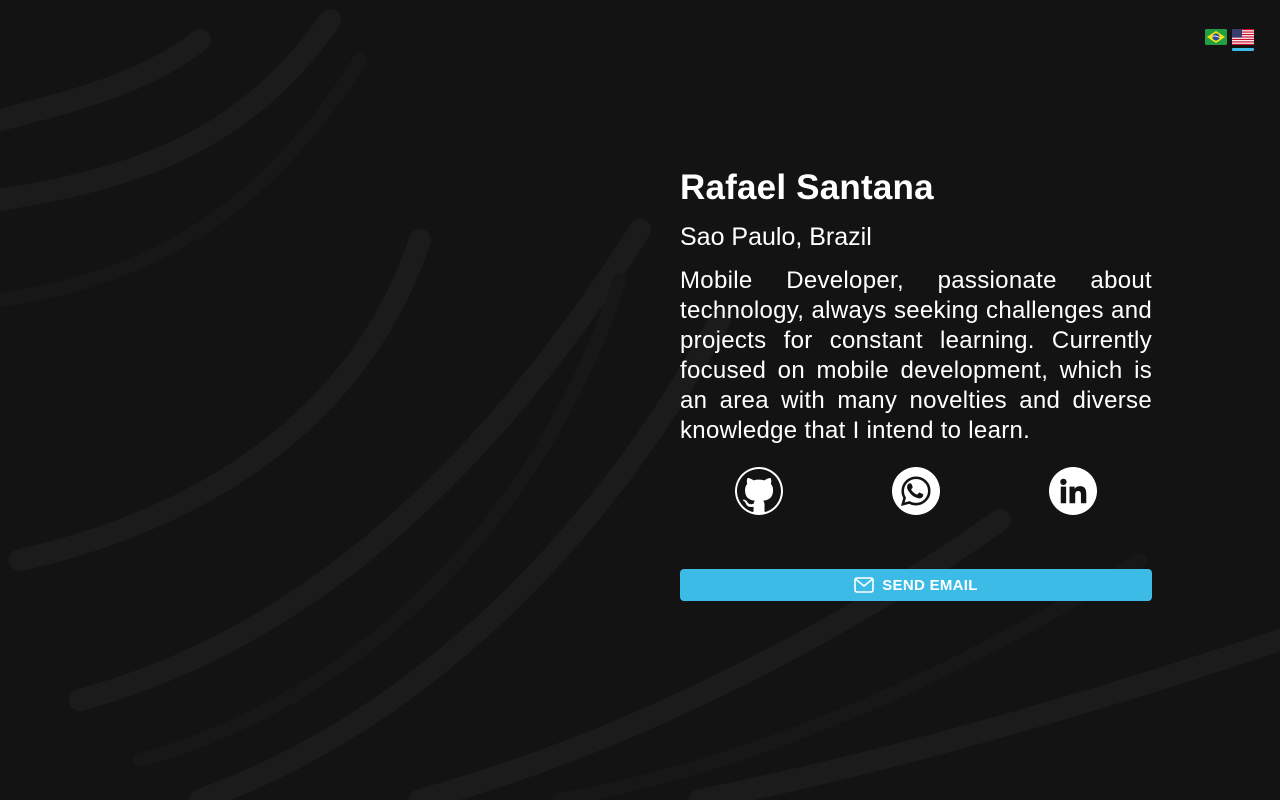  What do you see at coordinates (1216, 37) in the screenshot?
I see `brazil-flag-icon` at bounding box center [1216, 37].